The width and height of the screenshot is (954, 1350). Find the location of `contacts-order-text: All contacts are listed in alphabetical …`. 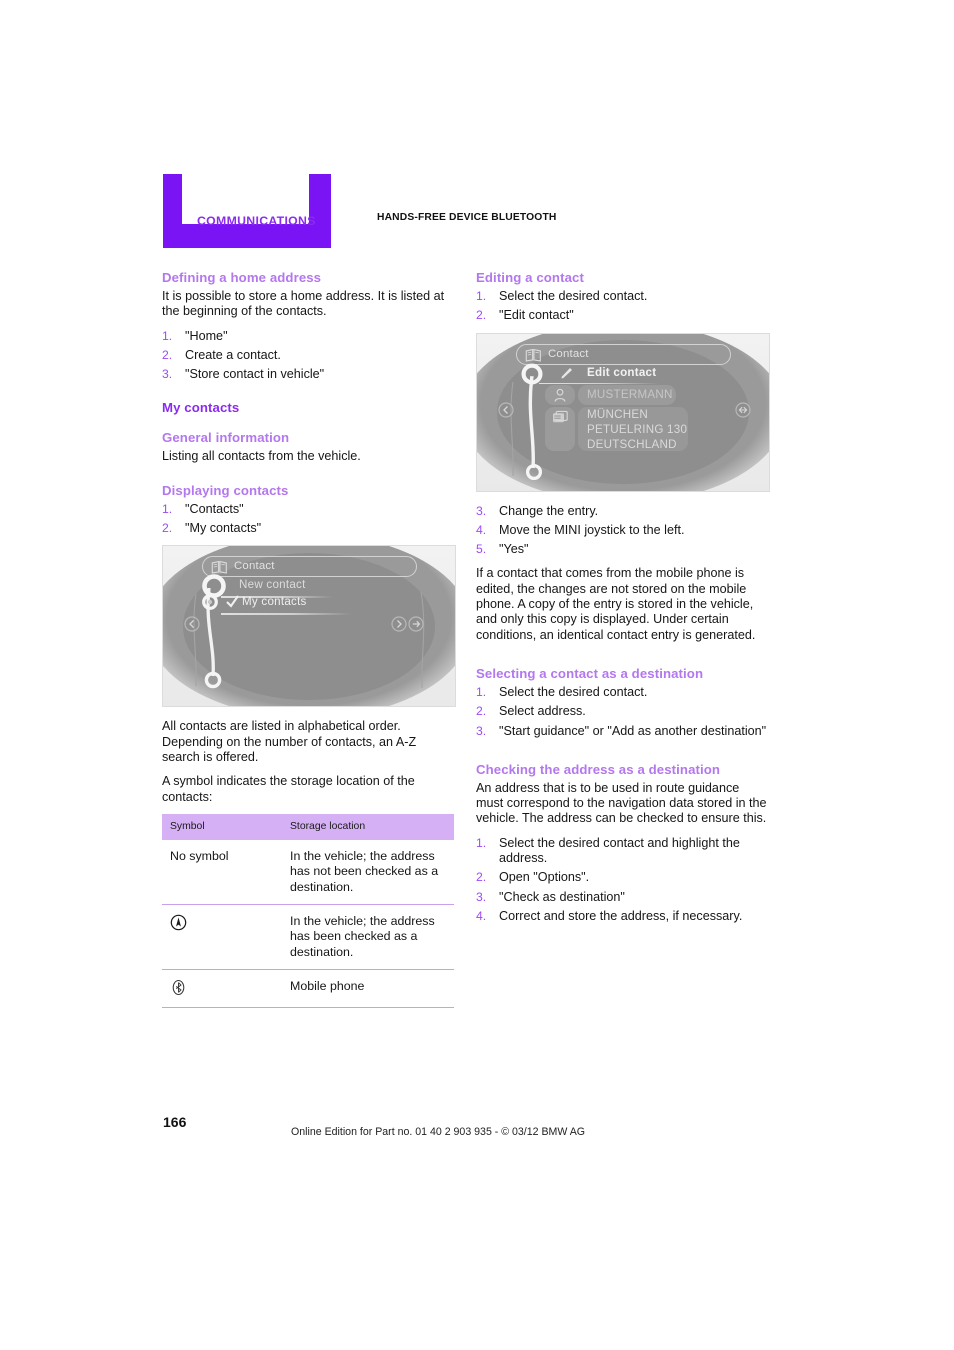

contacts-order-text: All contacts are listed in alphabetical … is located at coordinates (289, 741).